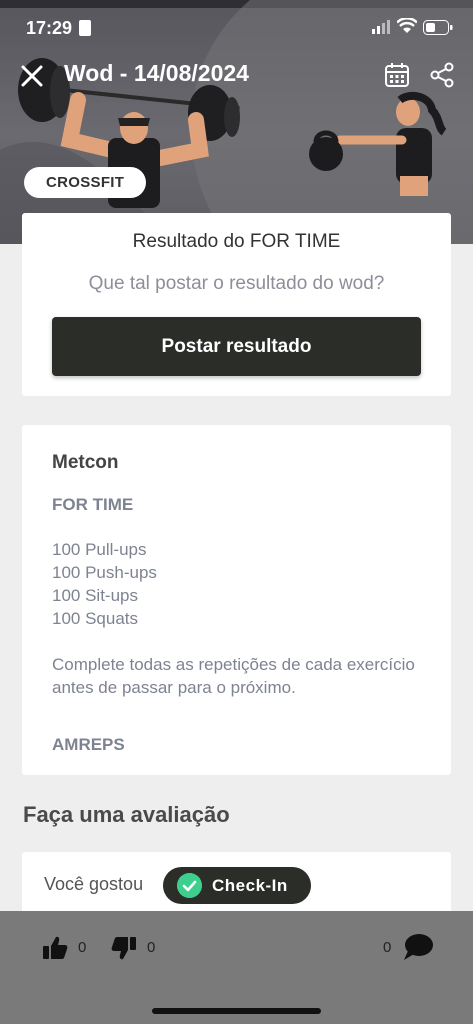 Image resolution: width=473 pixels, height=1024 pixels. Describe the element at coordinates (438, 27) in the screenshot. I see `battery-icon` at that location.